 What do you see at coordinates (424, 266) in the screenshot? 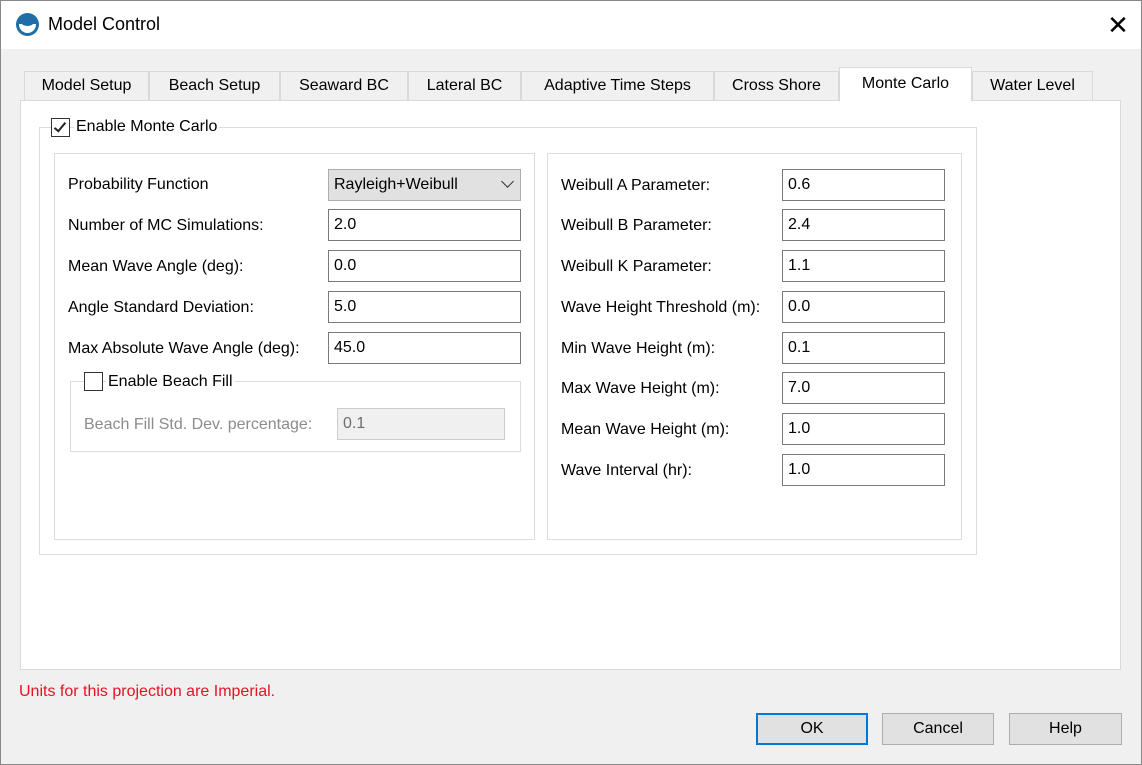
I see `mean-wave-angle-field: 0.0` at bounding box center [424, 266].